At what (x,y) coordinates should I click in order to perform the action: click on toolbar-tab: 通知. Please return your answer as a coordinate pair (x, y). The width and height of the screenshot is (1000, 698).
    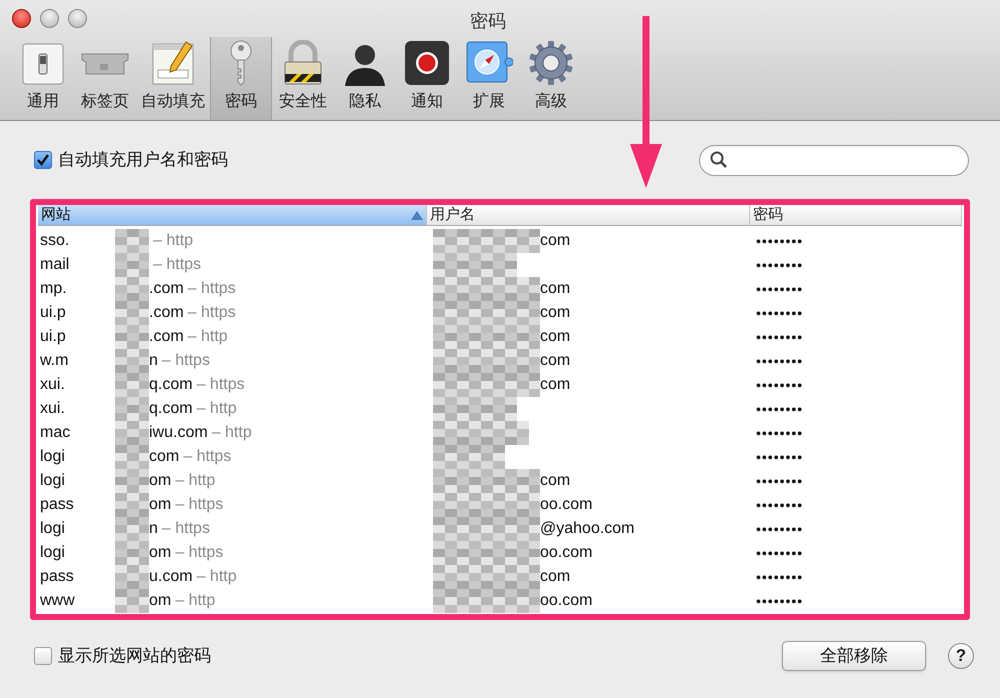
    Looking at the image, I should click on (427, 78).